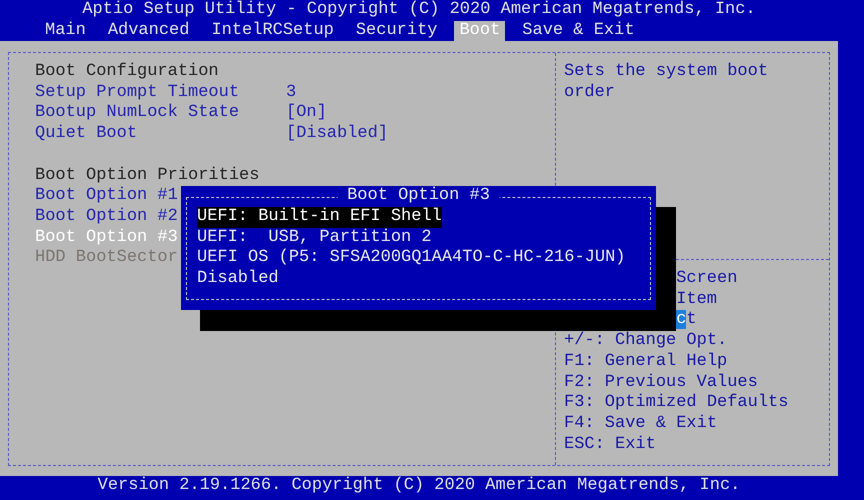  I want to click on section-heading: Boot Option Priorities, so click(147, 176).